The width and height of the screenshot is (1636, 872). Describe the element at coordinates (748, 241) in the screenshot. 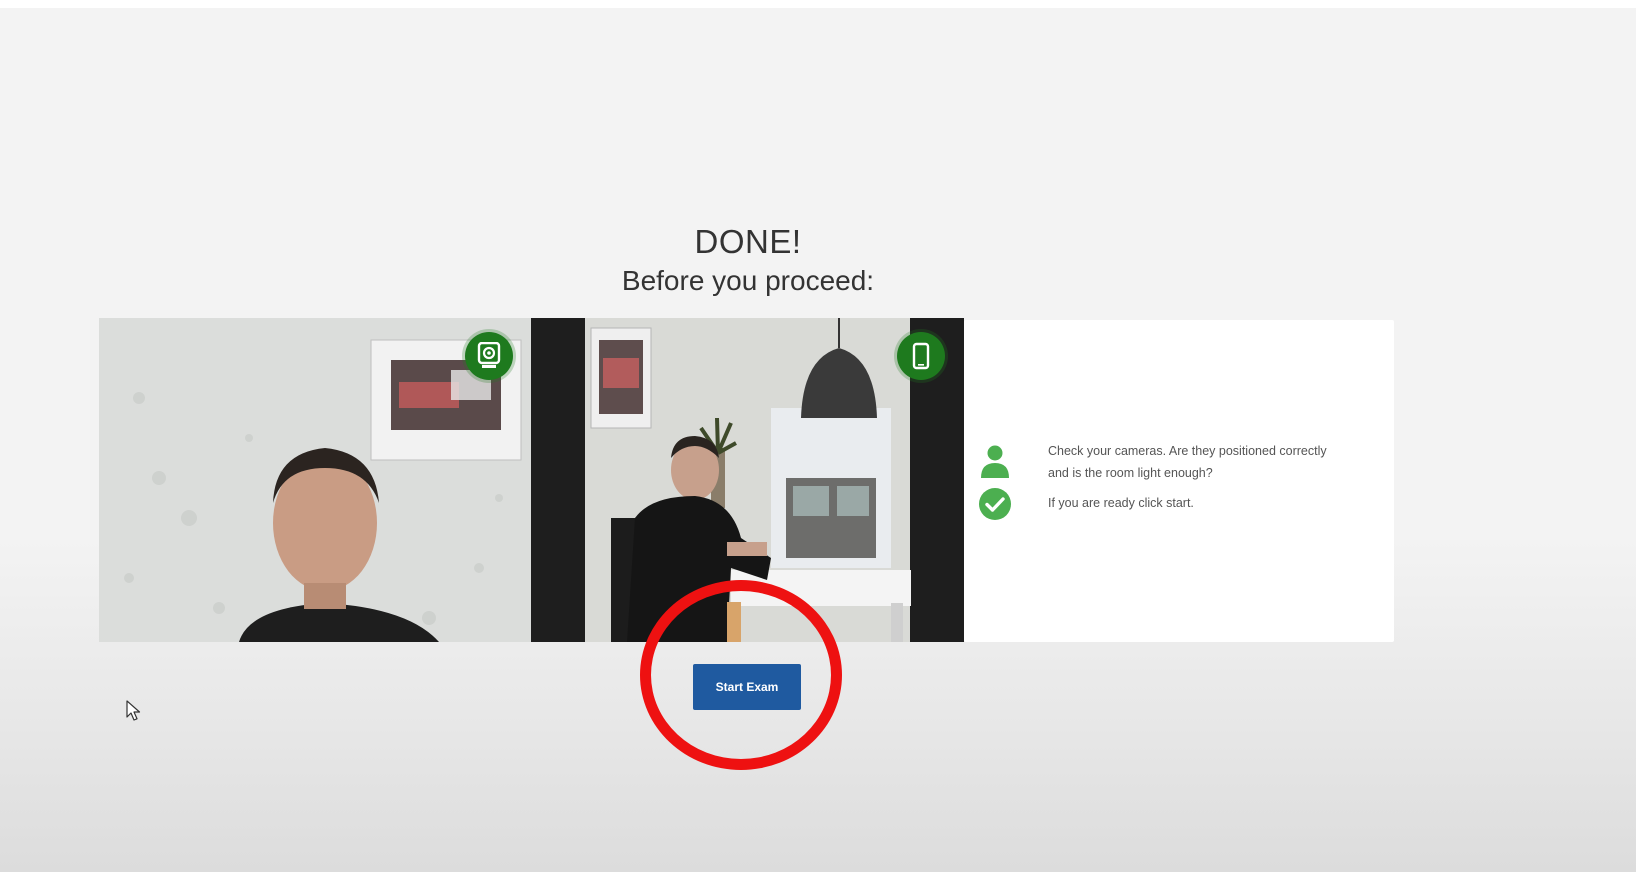

I see `page-title: DONE!` at that location.